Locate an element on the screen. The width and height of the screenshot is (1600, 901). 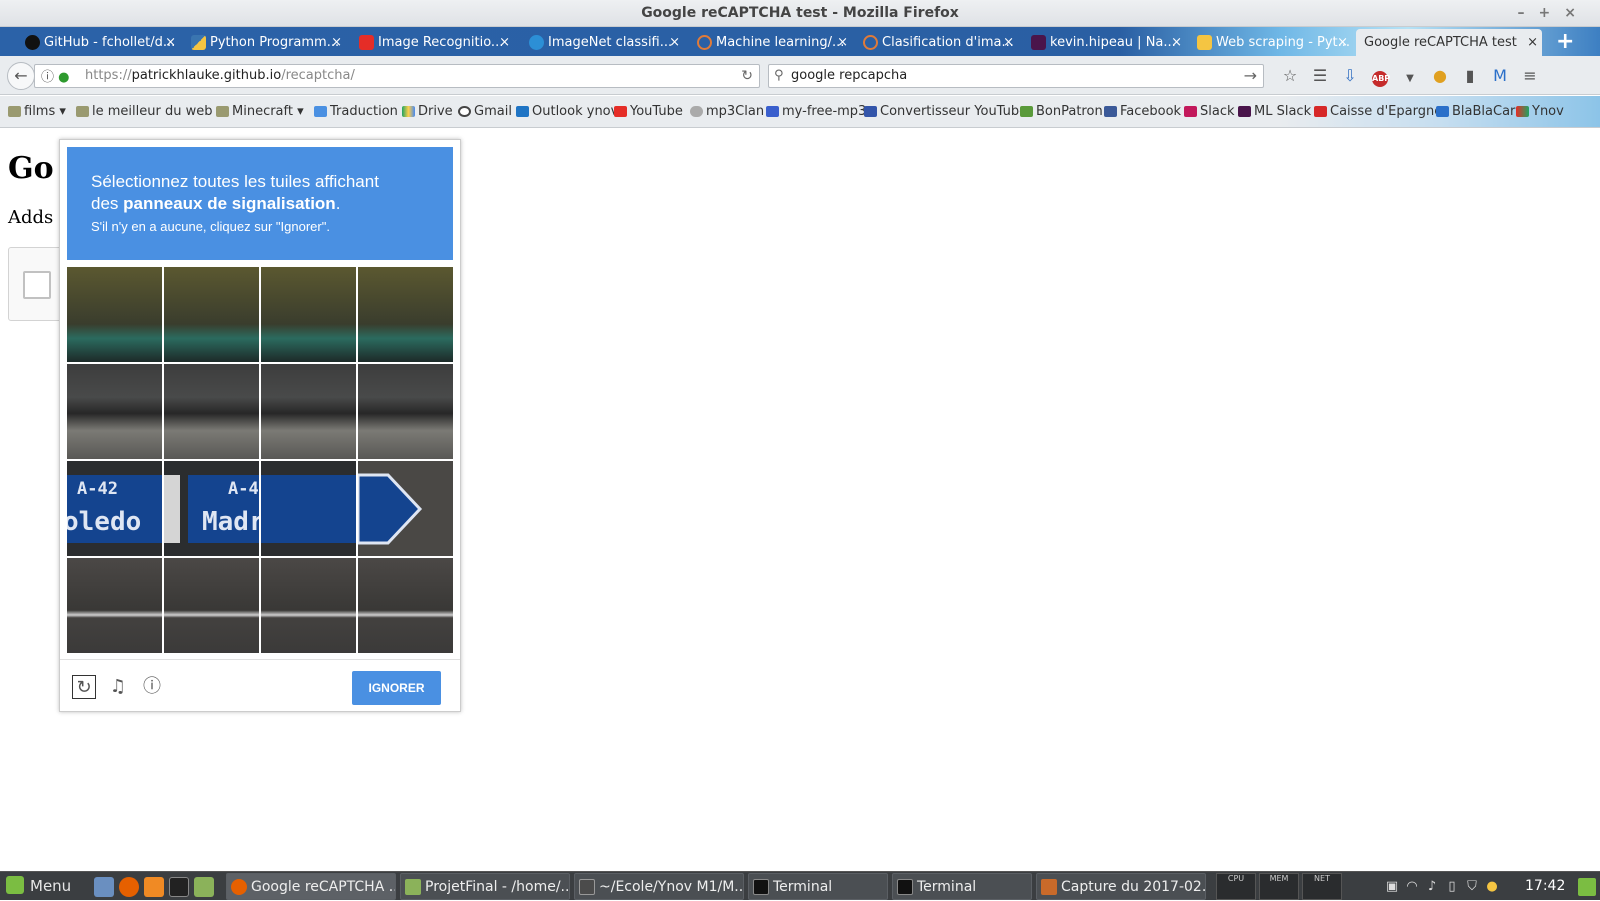
tab-image-recognition: Image Recognitio... × is located at coordinates (433, 42).